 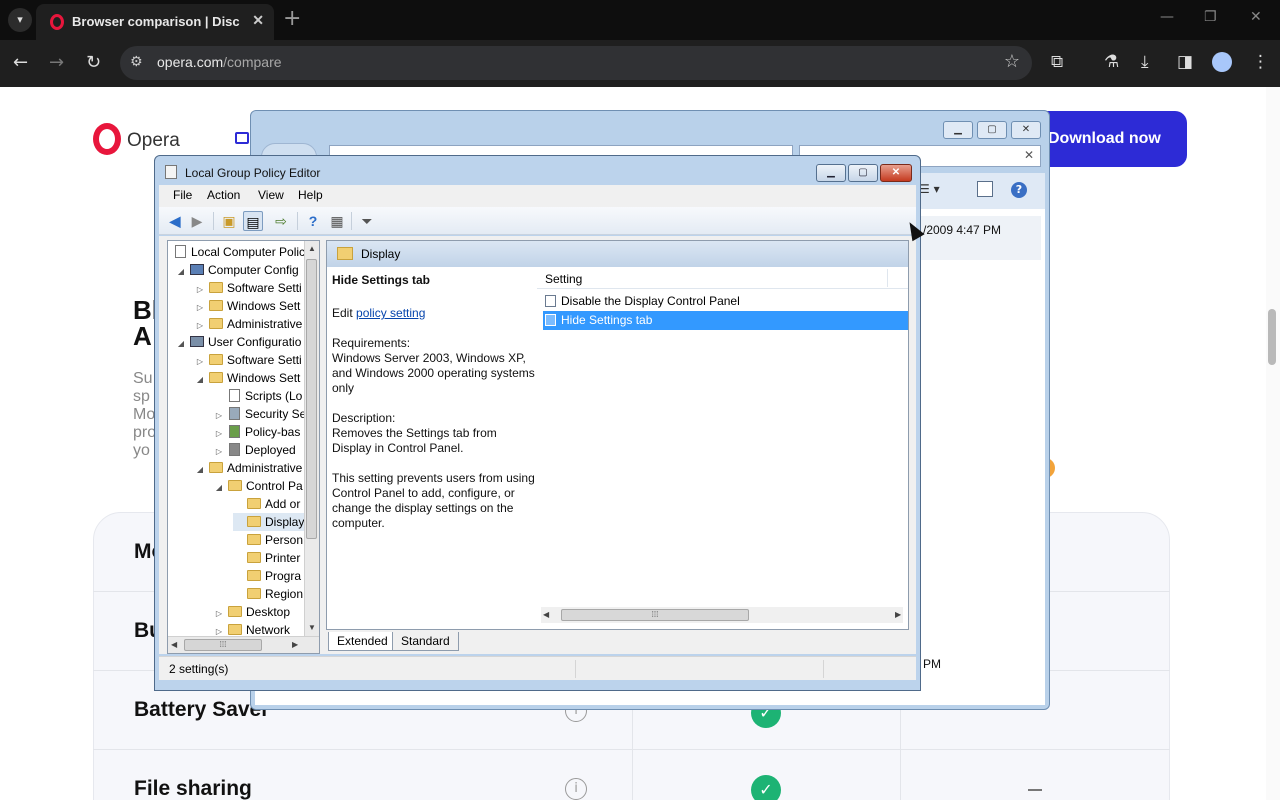 What do you see at coordinates (258, 486) in the screenshot?
I see `tree-node: ◢ Control Pa` at bounding box center [258, 486].